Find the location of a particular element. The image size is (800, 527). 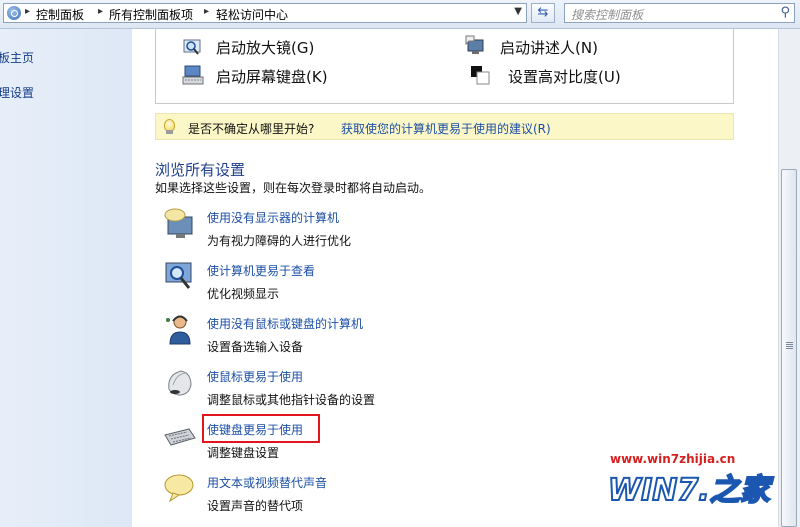

start-magnifier-link: 启动放大镜(G) is located at coordinates (265, 47).